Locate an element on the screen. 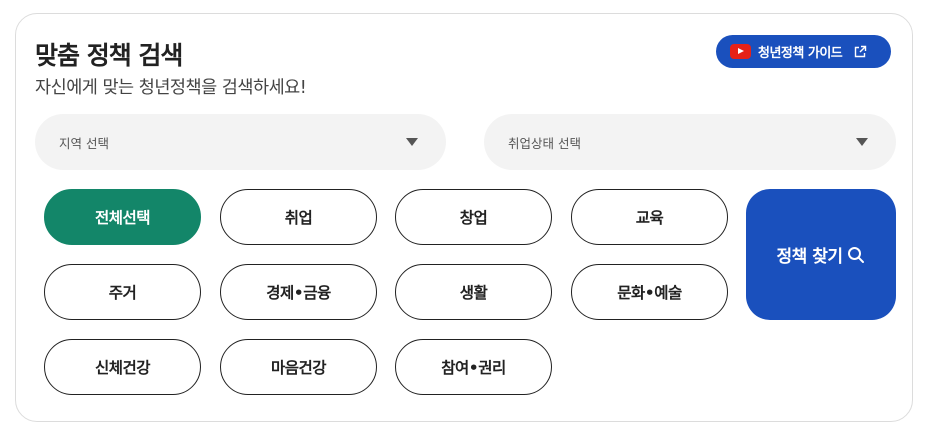 The height and width of the screenshot is (440, 933). category-chip-label: 창업 is located at coordinates (473, 218).